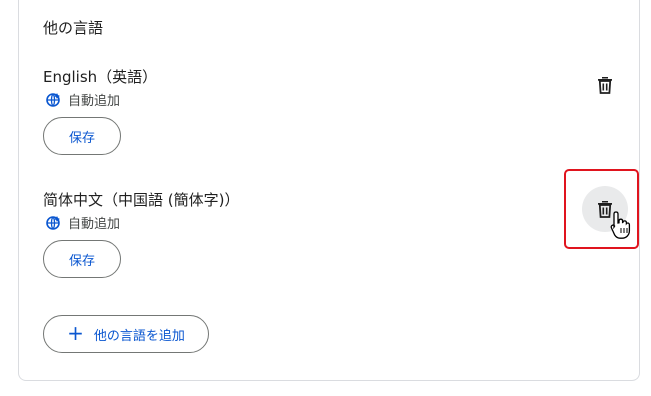 The image size is (651, 396). I want to click on trash-icon, so click(605, 85).